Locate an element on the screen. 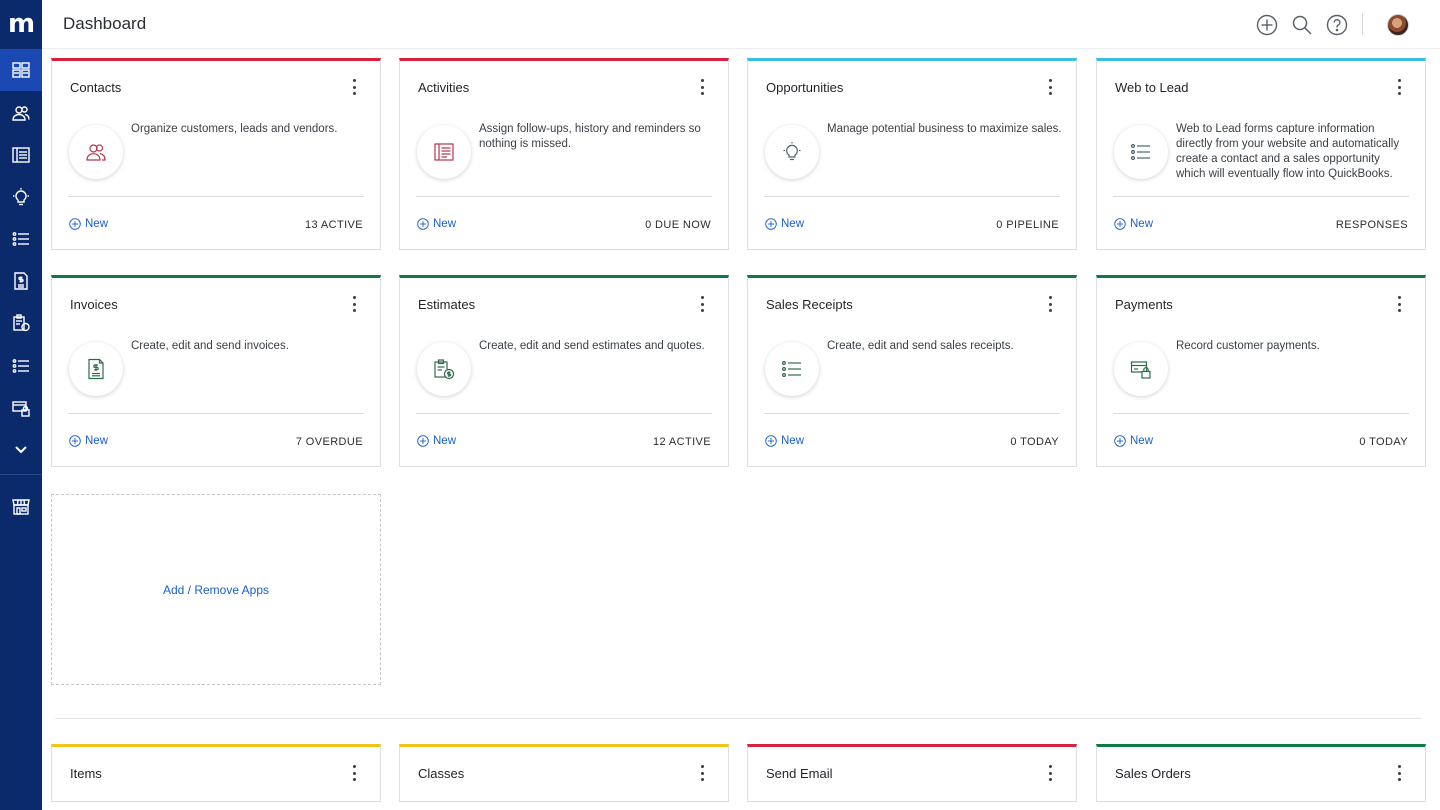 The width and height of the screenshot is (1440, 810). sidebar-item-contacts is located at coordinates (21, 113).